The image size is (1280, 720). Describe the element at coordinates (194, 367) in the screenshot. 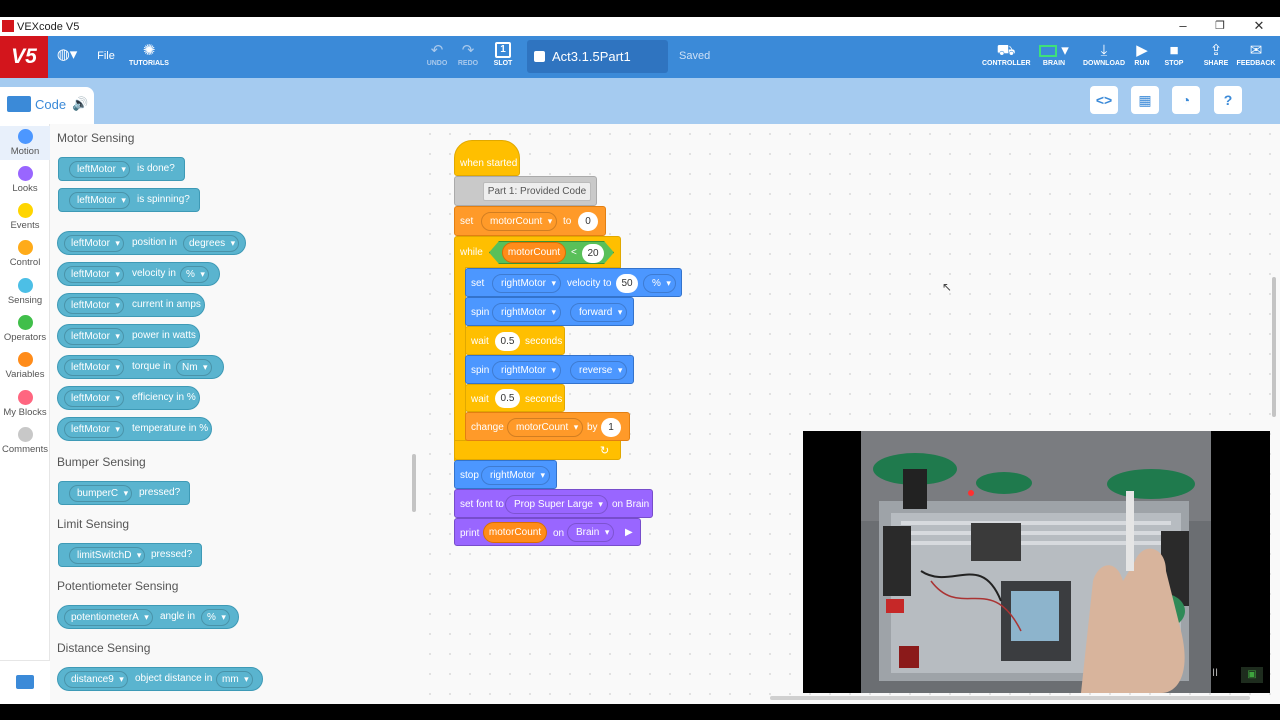

I see `unit-dropdown: Nm` at that location.